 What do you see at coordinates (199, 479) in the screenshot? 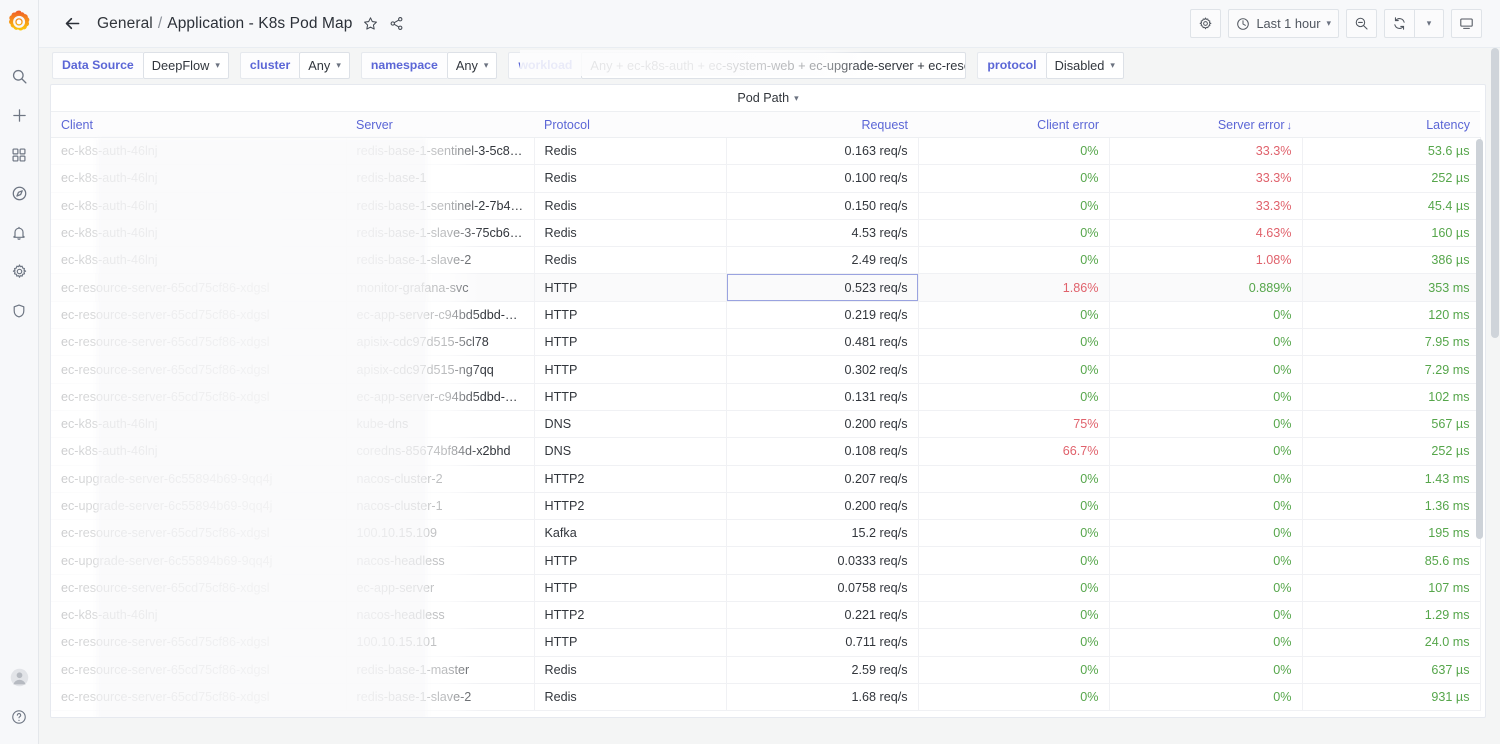
I see `cell-client: ec-upgrade-server-6c55894b69-9qq4j` at bounding box center [199, 479].